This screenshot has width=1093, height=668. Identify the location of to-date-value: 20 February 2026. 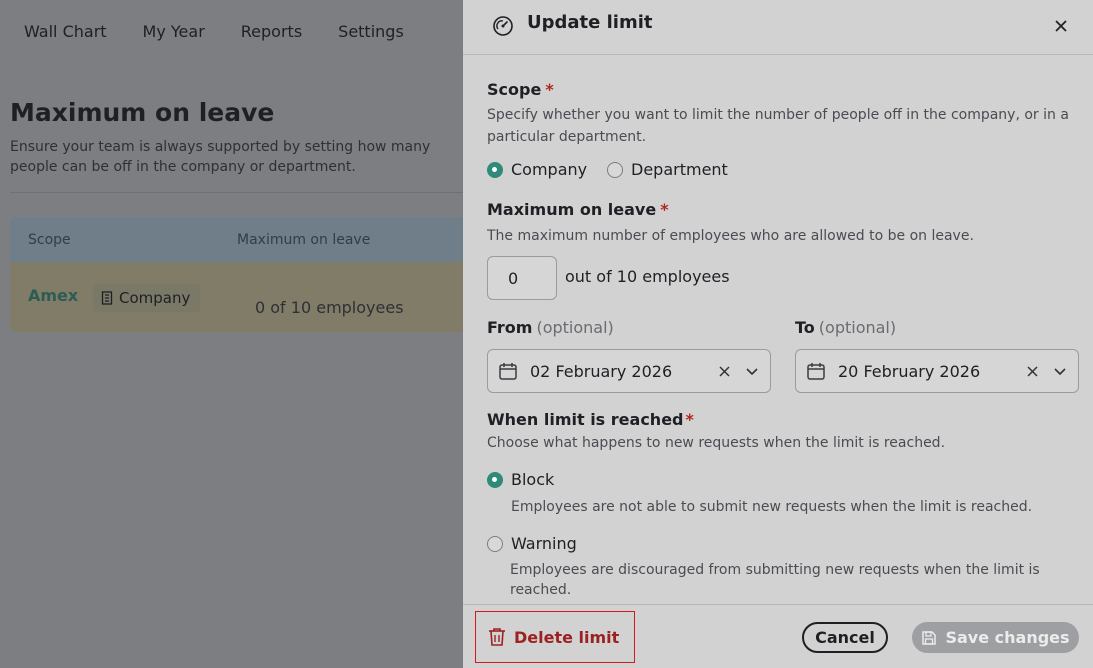
(909, 371).